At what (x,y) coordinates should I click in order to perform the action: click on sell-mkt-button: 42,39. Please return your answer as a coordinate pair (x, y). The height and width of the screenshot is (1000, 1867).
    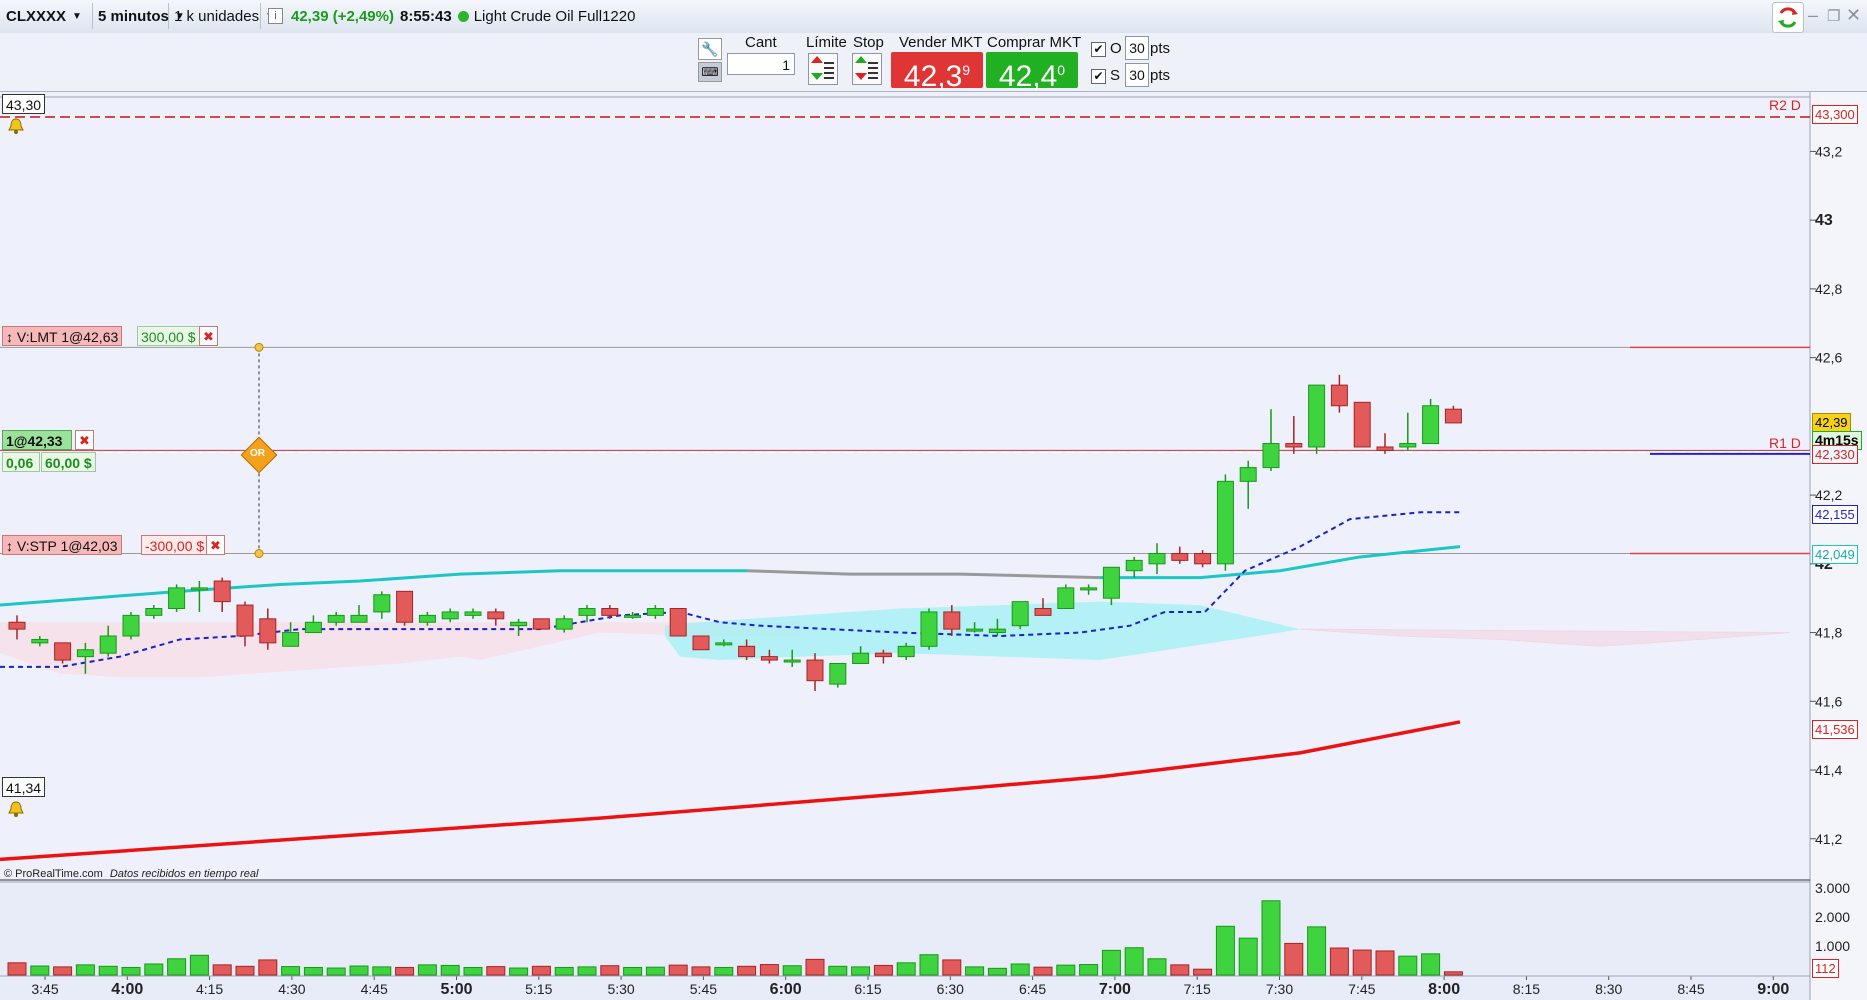
    Looking at the image, I should click on (937, 72).